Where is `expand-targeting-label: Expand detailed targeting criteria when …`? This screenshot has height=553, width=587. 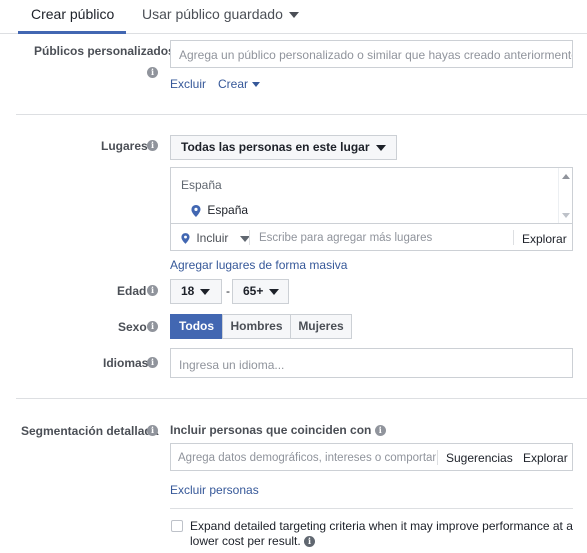
expand-targeting-label: Expand detailed targeting criteria when … is located at coordinates (381, 533).